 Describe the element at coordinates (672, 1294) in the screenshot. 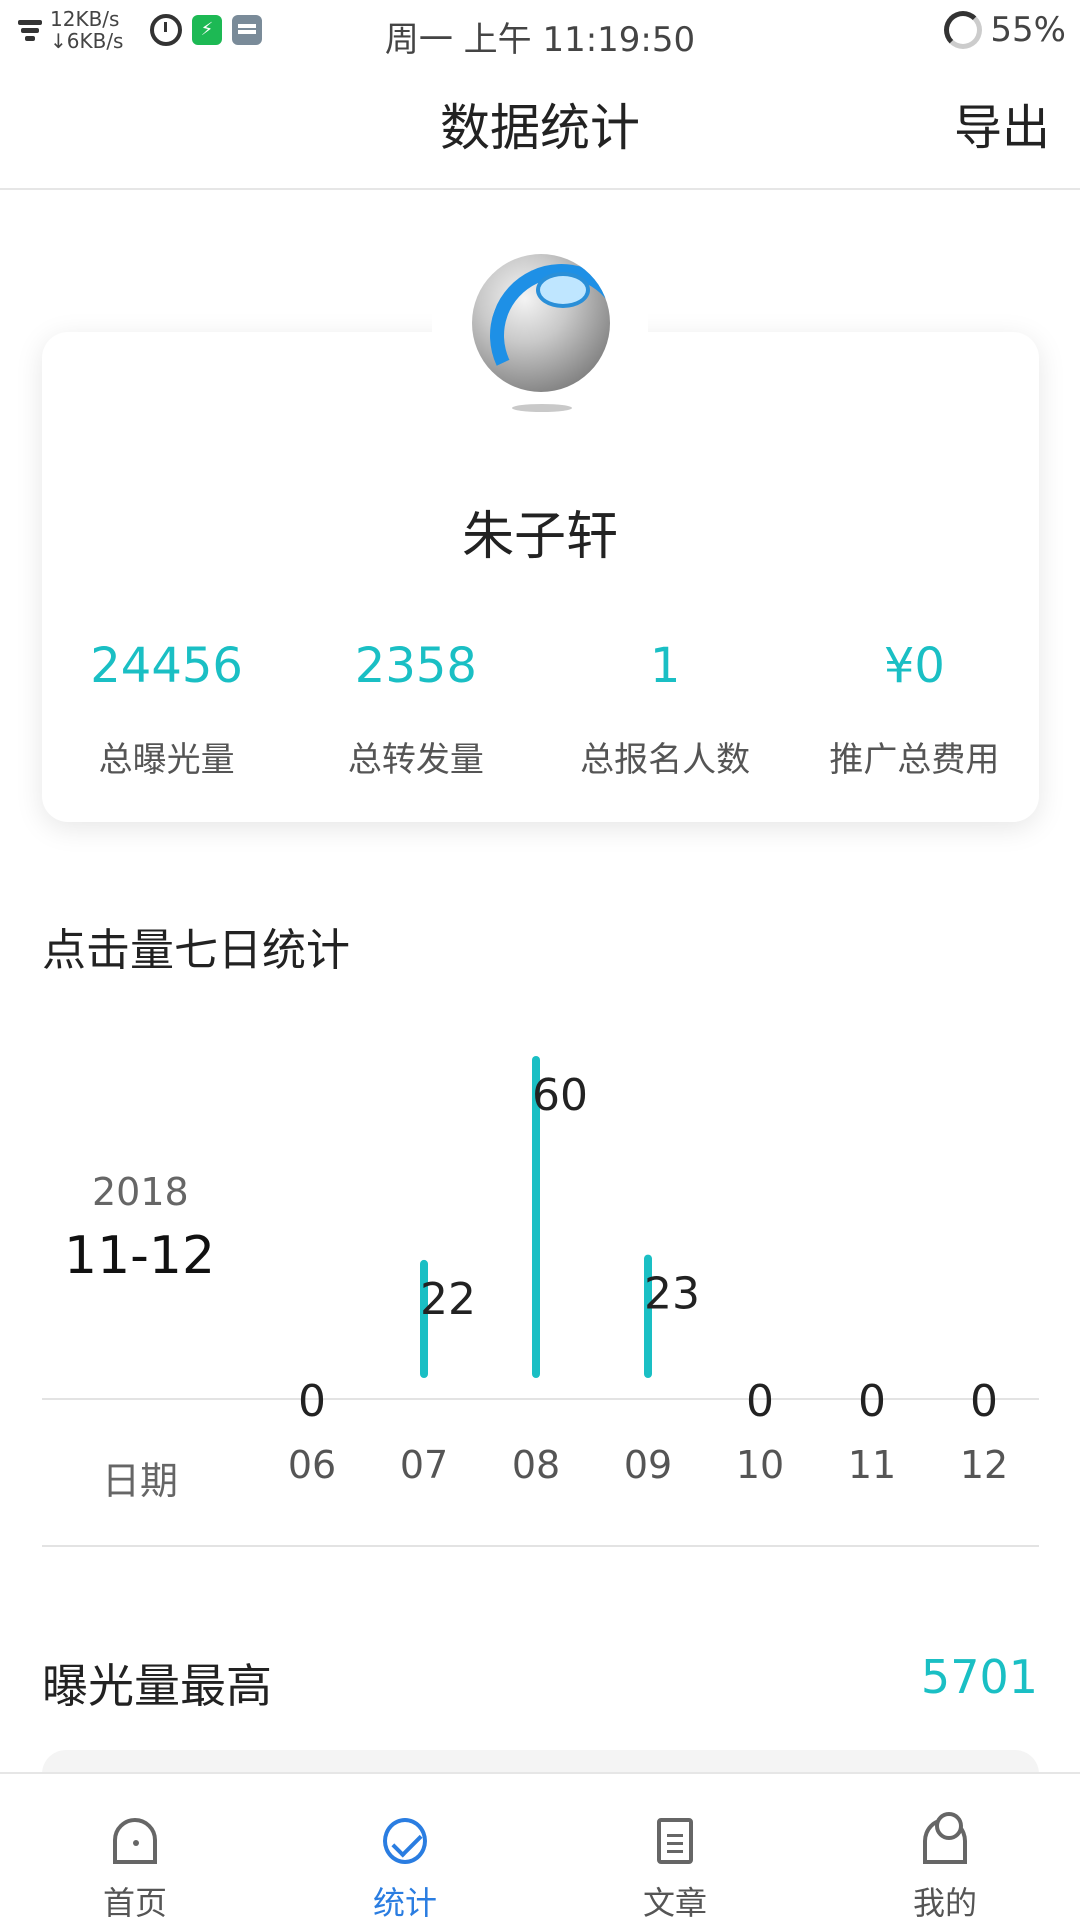

I see `chart-data-label: 23` at that location.